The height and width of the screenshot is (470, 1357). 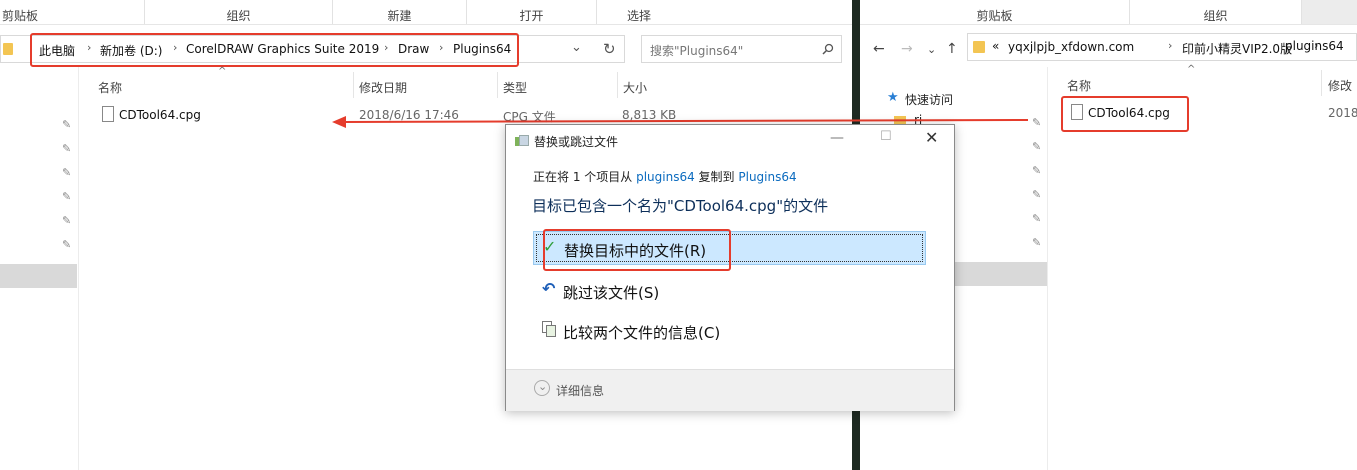 I want to click on dest-folder-link: Plugins64, so click(x=767, y=177).